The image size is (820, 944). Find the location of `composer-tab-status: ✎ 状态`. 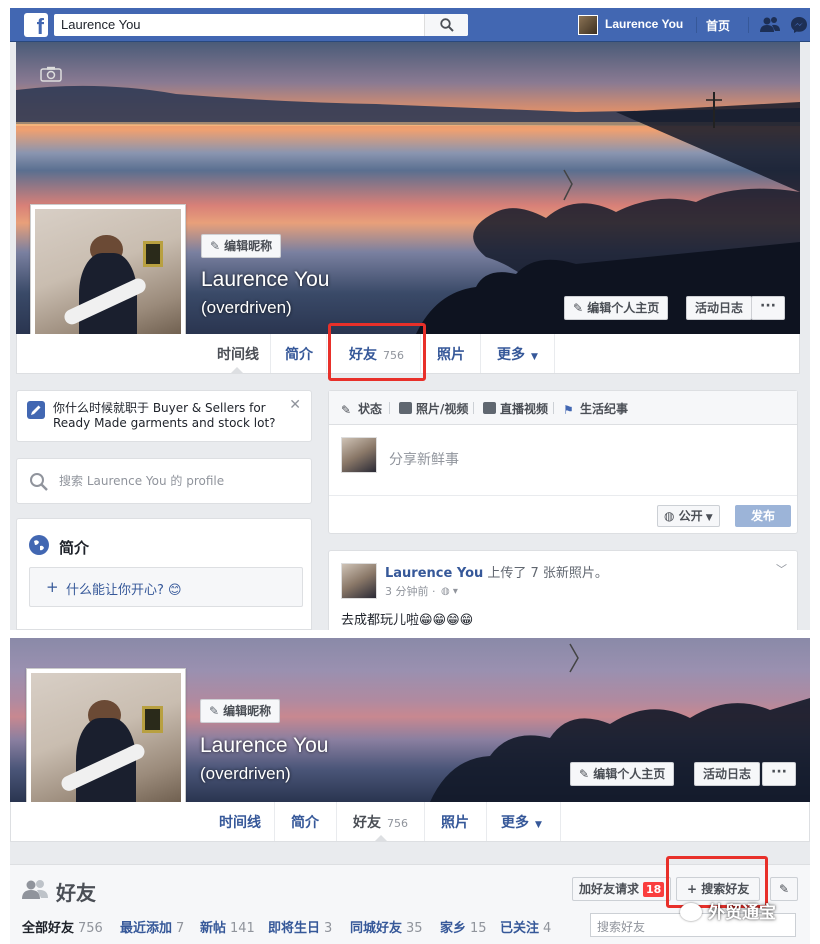

composer-tab-status: ✎ 状态 is located at coordinates (361, 408).